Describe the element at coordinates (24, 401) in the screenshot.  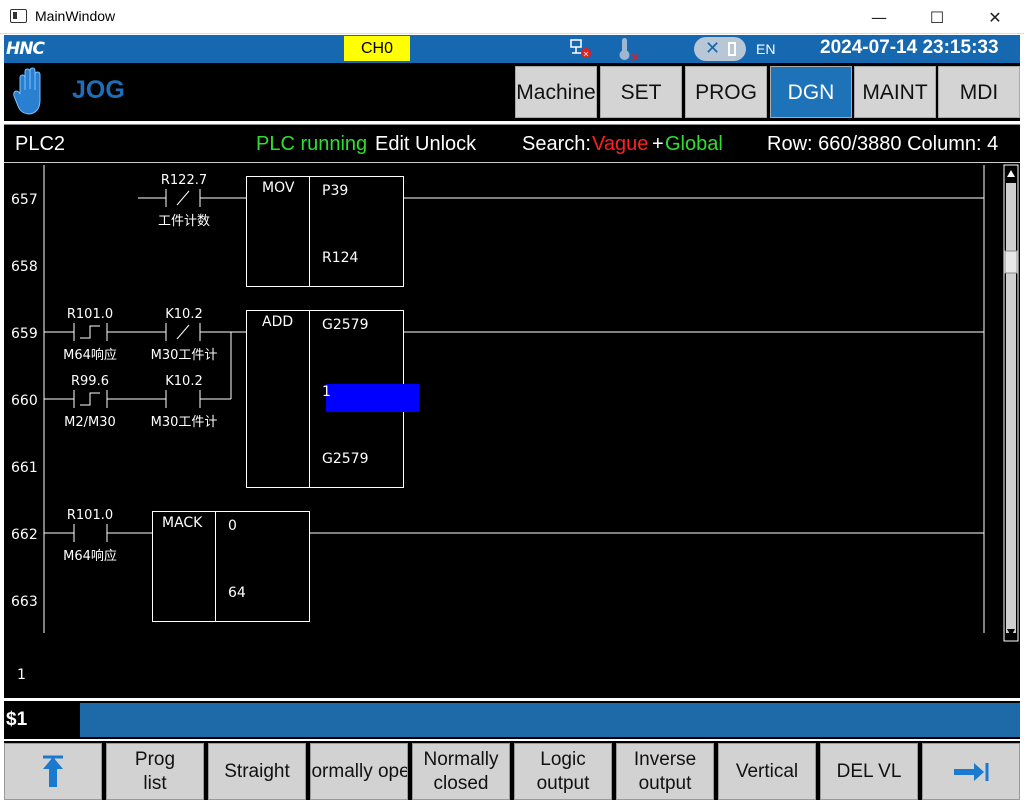
I see `row-number: 660` at that location.